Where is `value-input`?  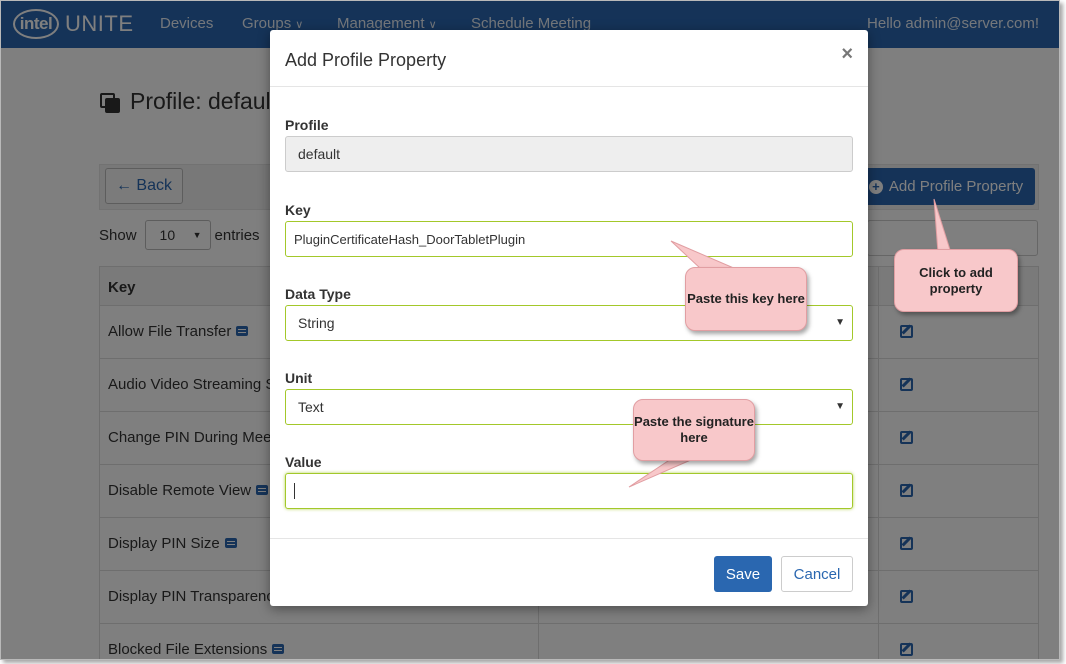
value-input is located at coordinates (569, 491).